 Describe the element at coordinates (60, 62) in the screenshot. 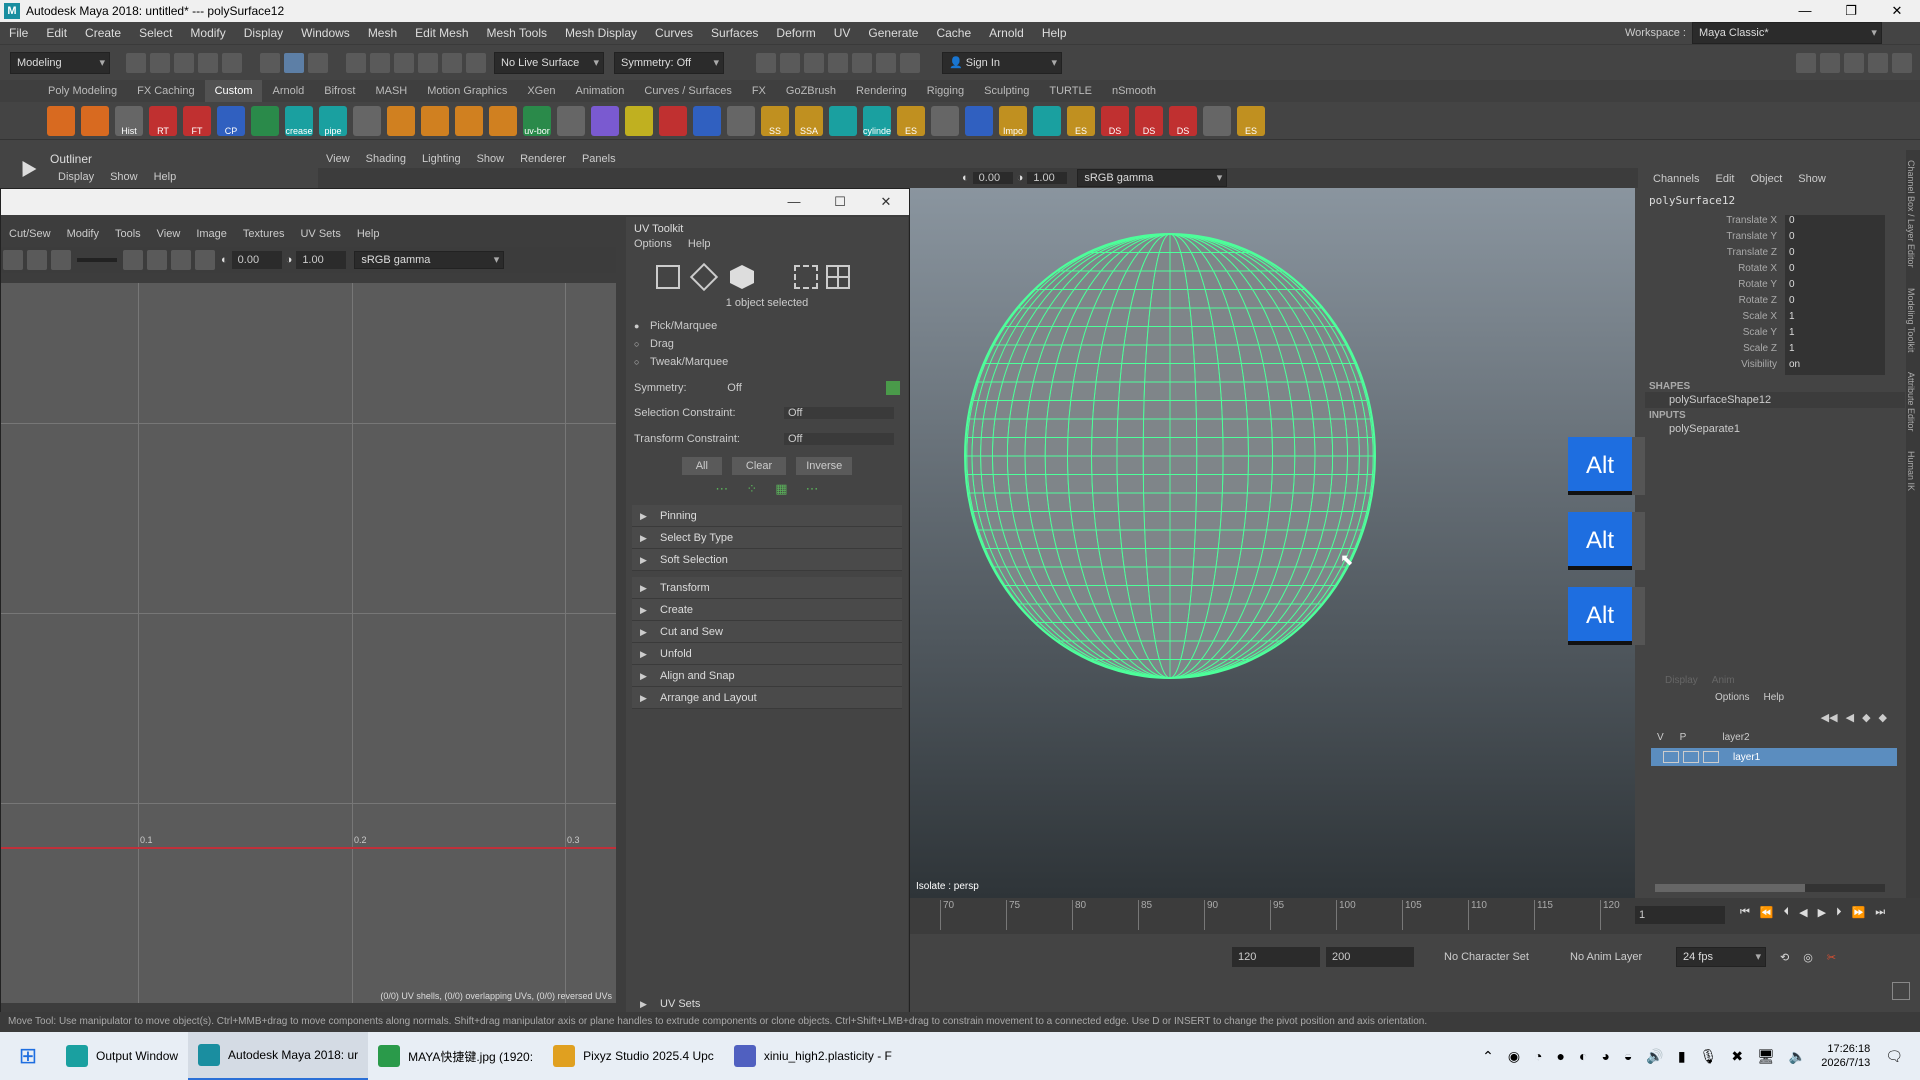

I see `mode-dropdown: Modeling` at that location.